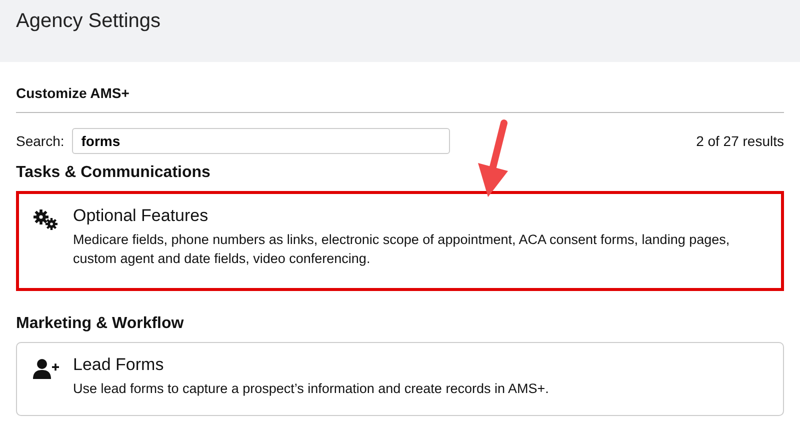 This screenshot has width=800, height=434. What do you see at coordinates (114, 173) in the screenshot?
I see `group-heading: Tasks & Communications` at bounding box center [114, 173].